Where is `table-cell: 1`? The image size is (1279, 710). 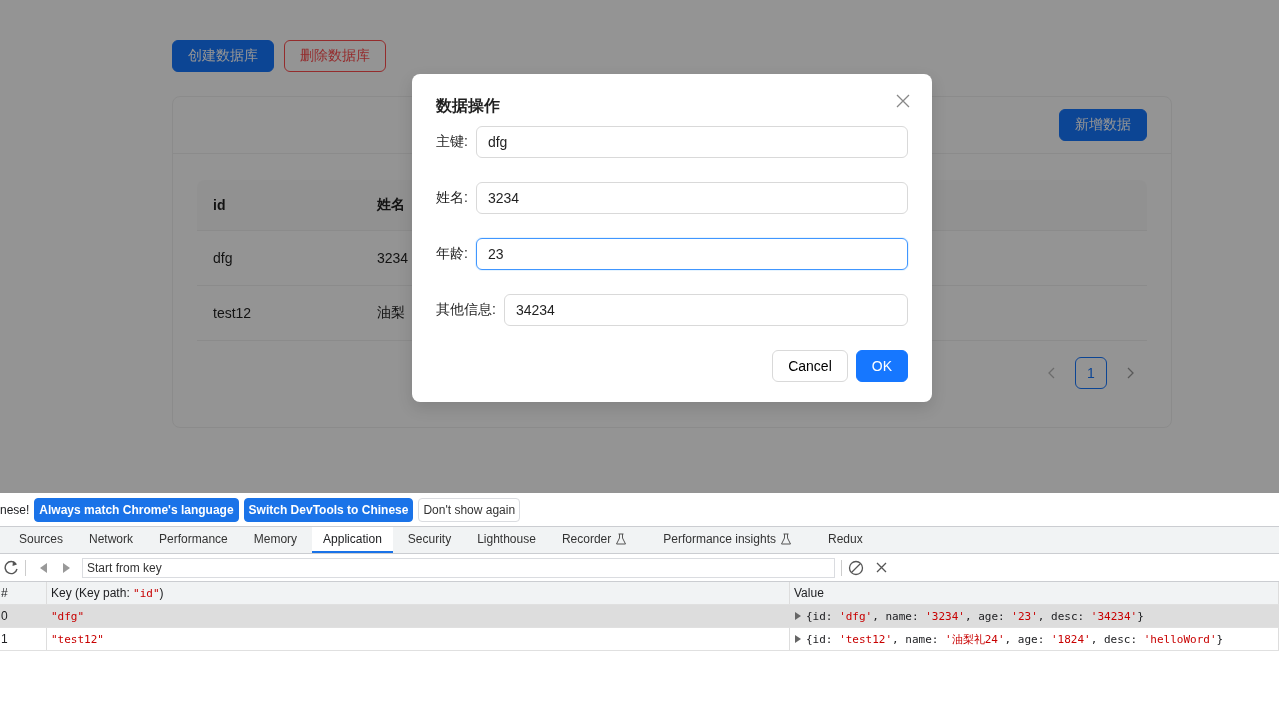 table-cell: 1 is located at coordinates (23, 639).